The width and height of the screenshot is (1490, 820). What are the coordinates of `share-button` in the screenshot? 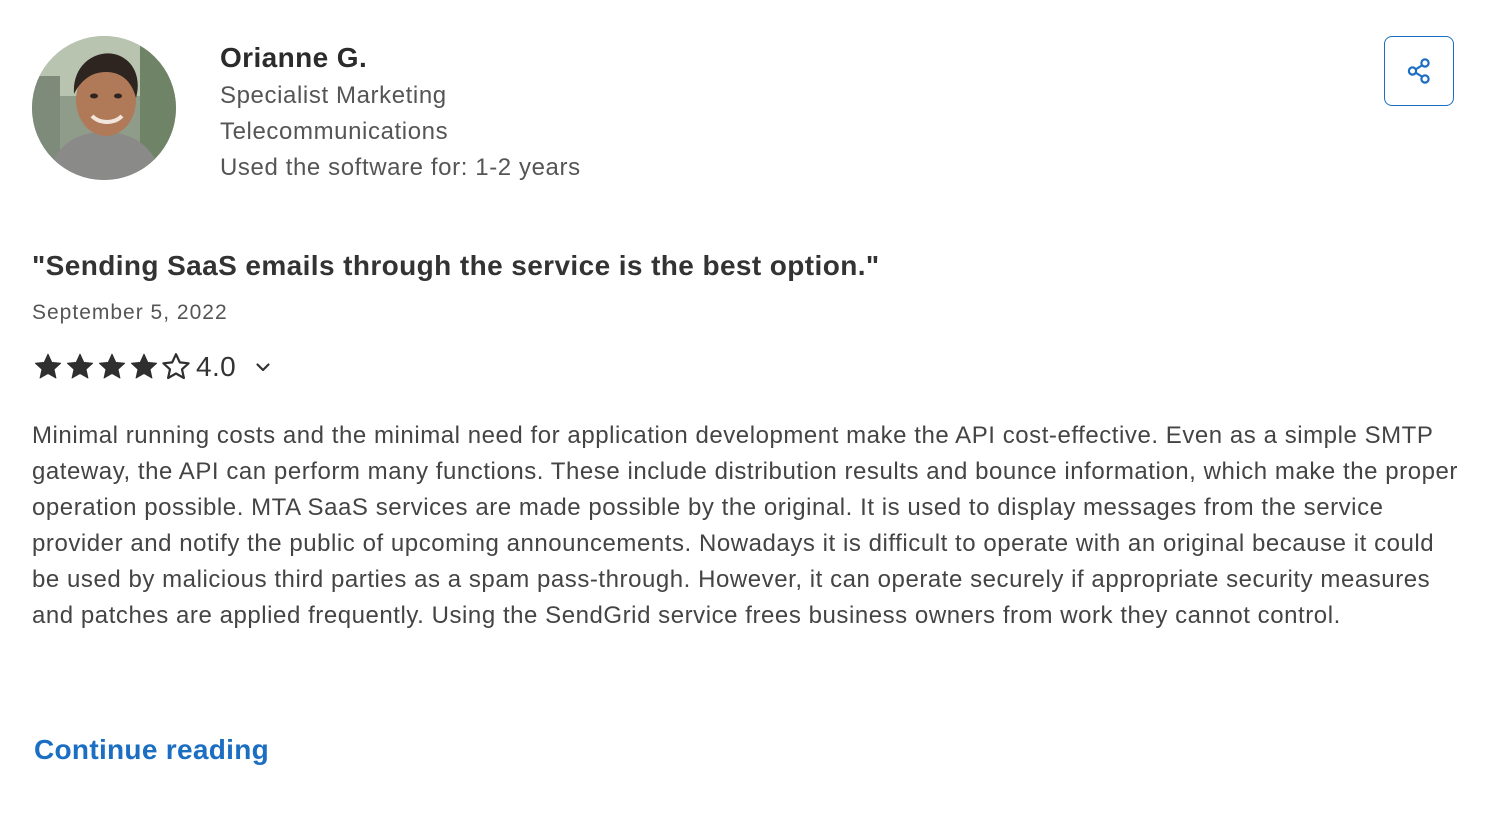 It's located at (1419, 71).